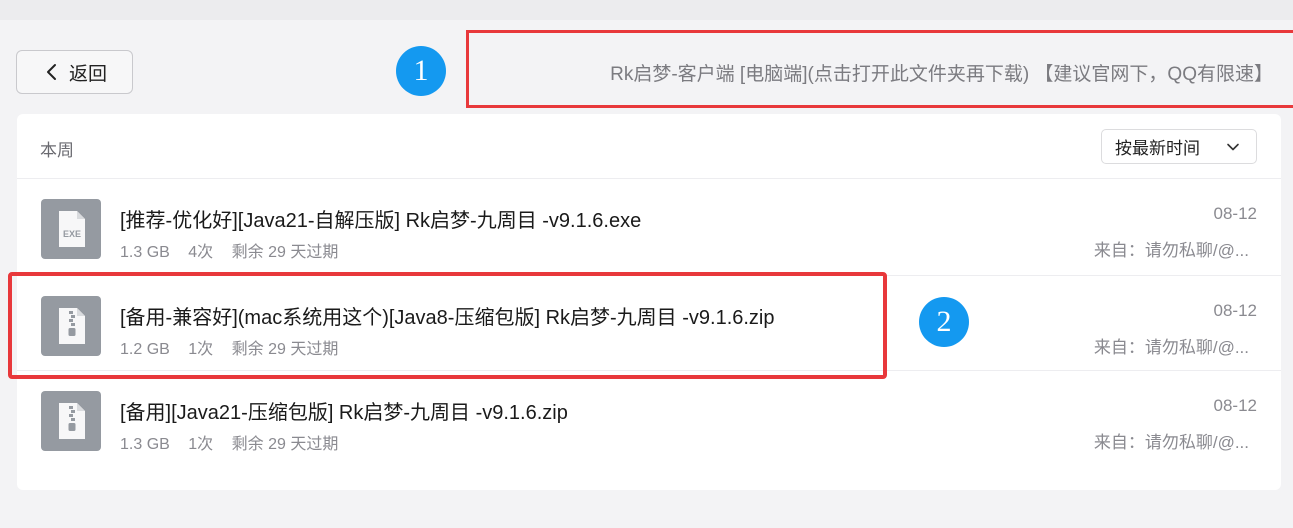 Image resolution: width=1293 pixels, height=528 pixels. Describe the element at coordinates (201, 252) in the screenshot. I see `download-count: 4次` at that location.